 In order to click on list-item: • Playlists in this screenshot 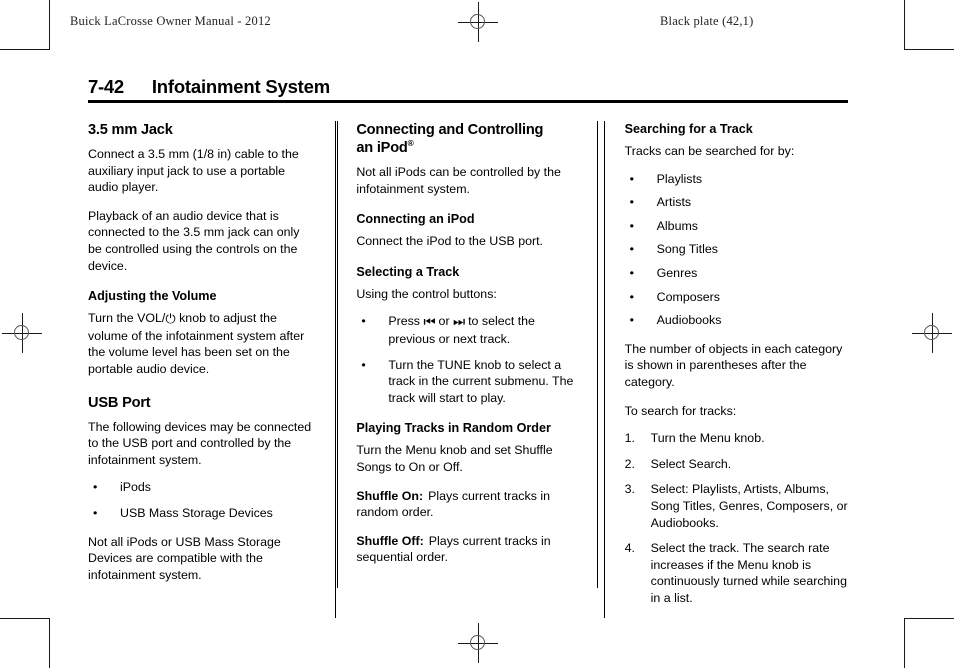, I will do `click(737, 179)`.